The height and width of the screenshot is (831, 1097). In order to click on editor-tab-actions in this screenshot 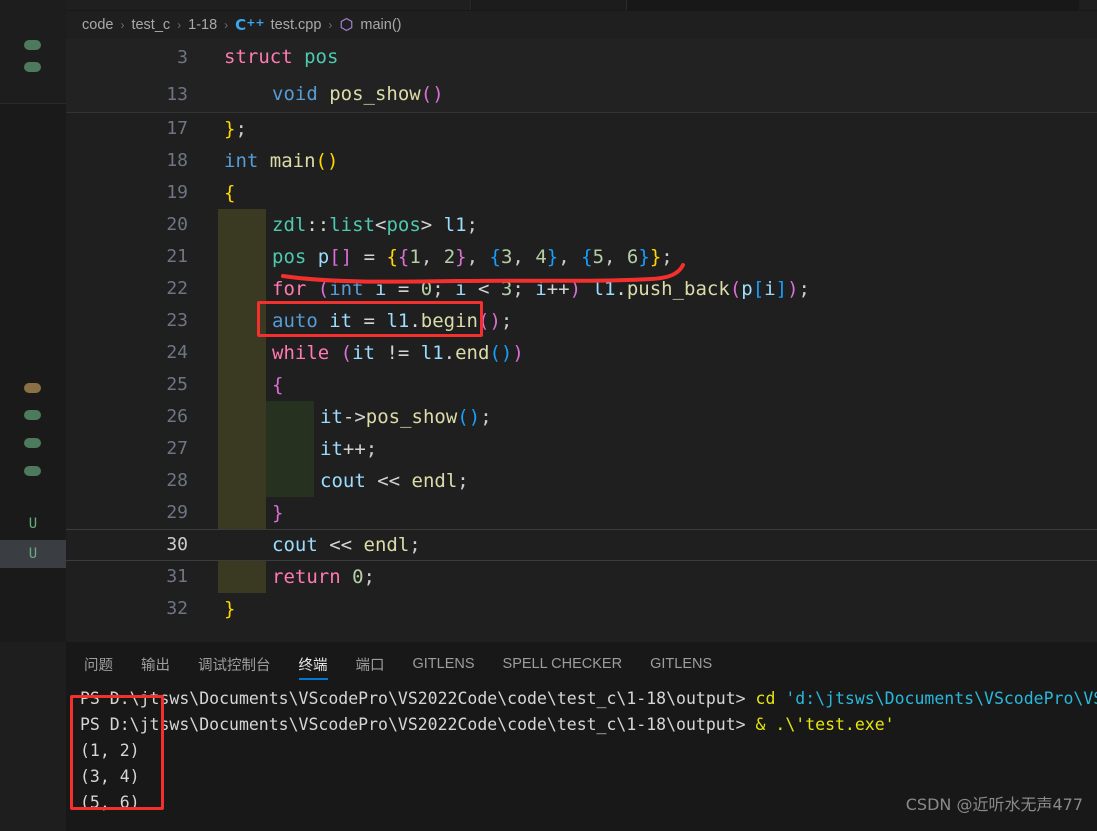, I will do `click(1088, 5)`.